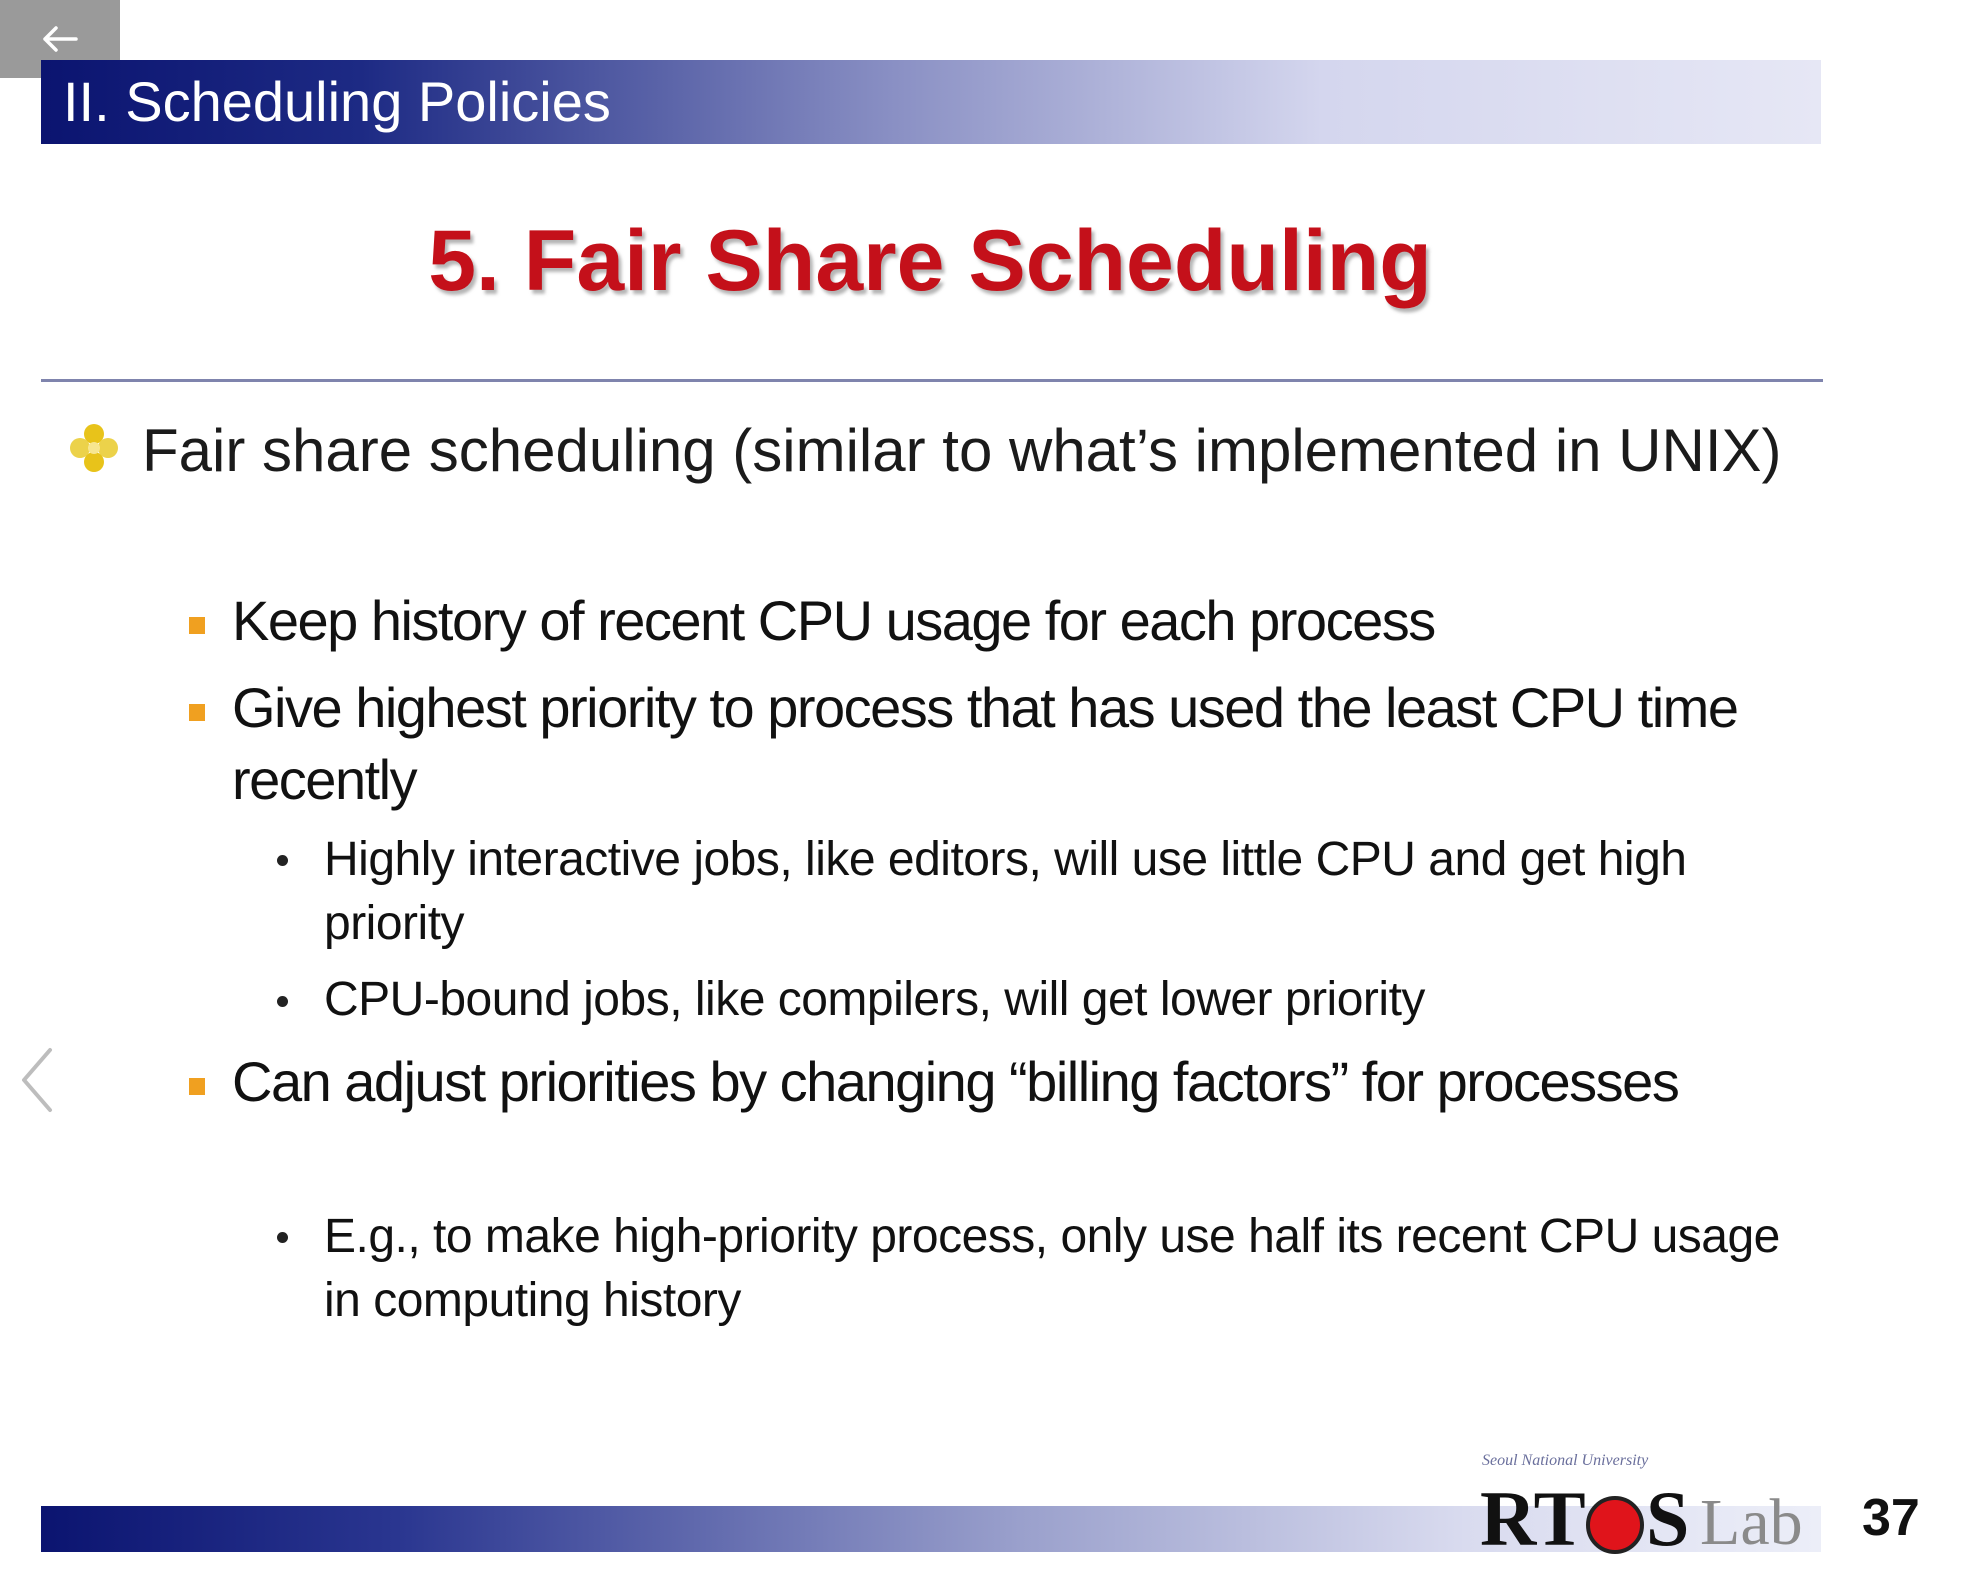  Describe the element at coordinates (1615, 1525) in the screenshot. I see `logo-red-dot-icon` at that location.